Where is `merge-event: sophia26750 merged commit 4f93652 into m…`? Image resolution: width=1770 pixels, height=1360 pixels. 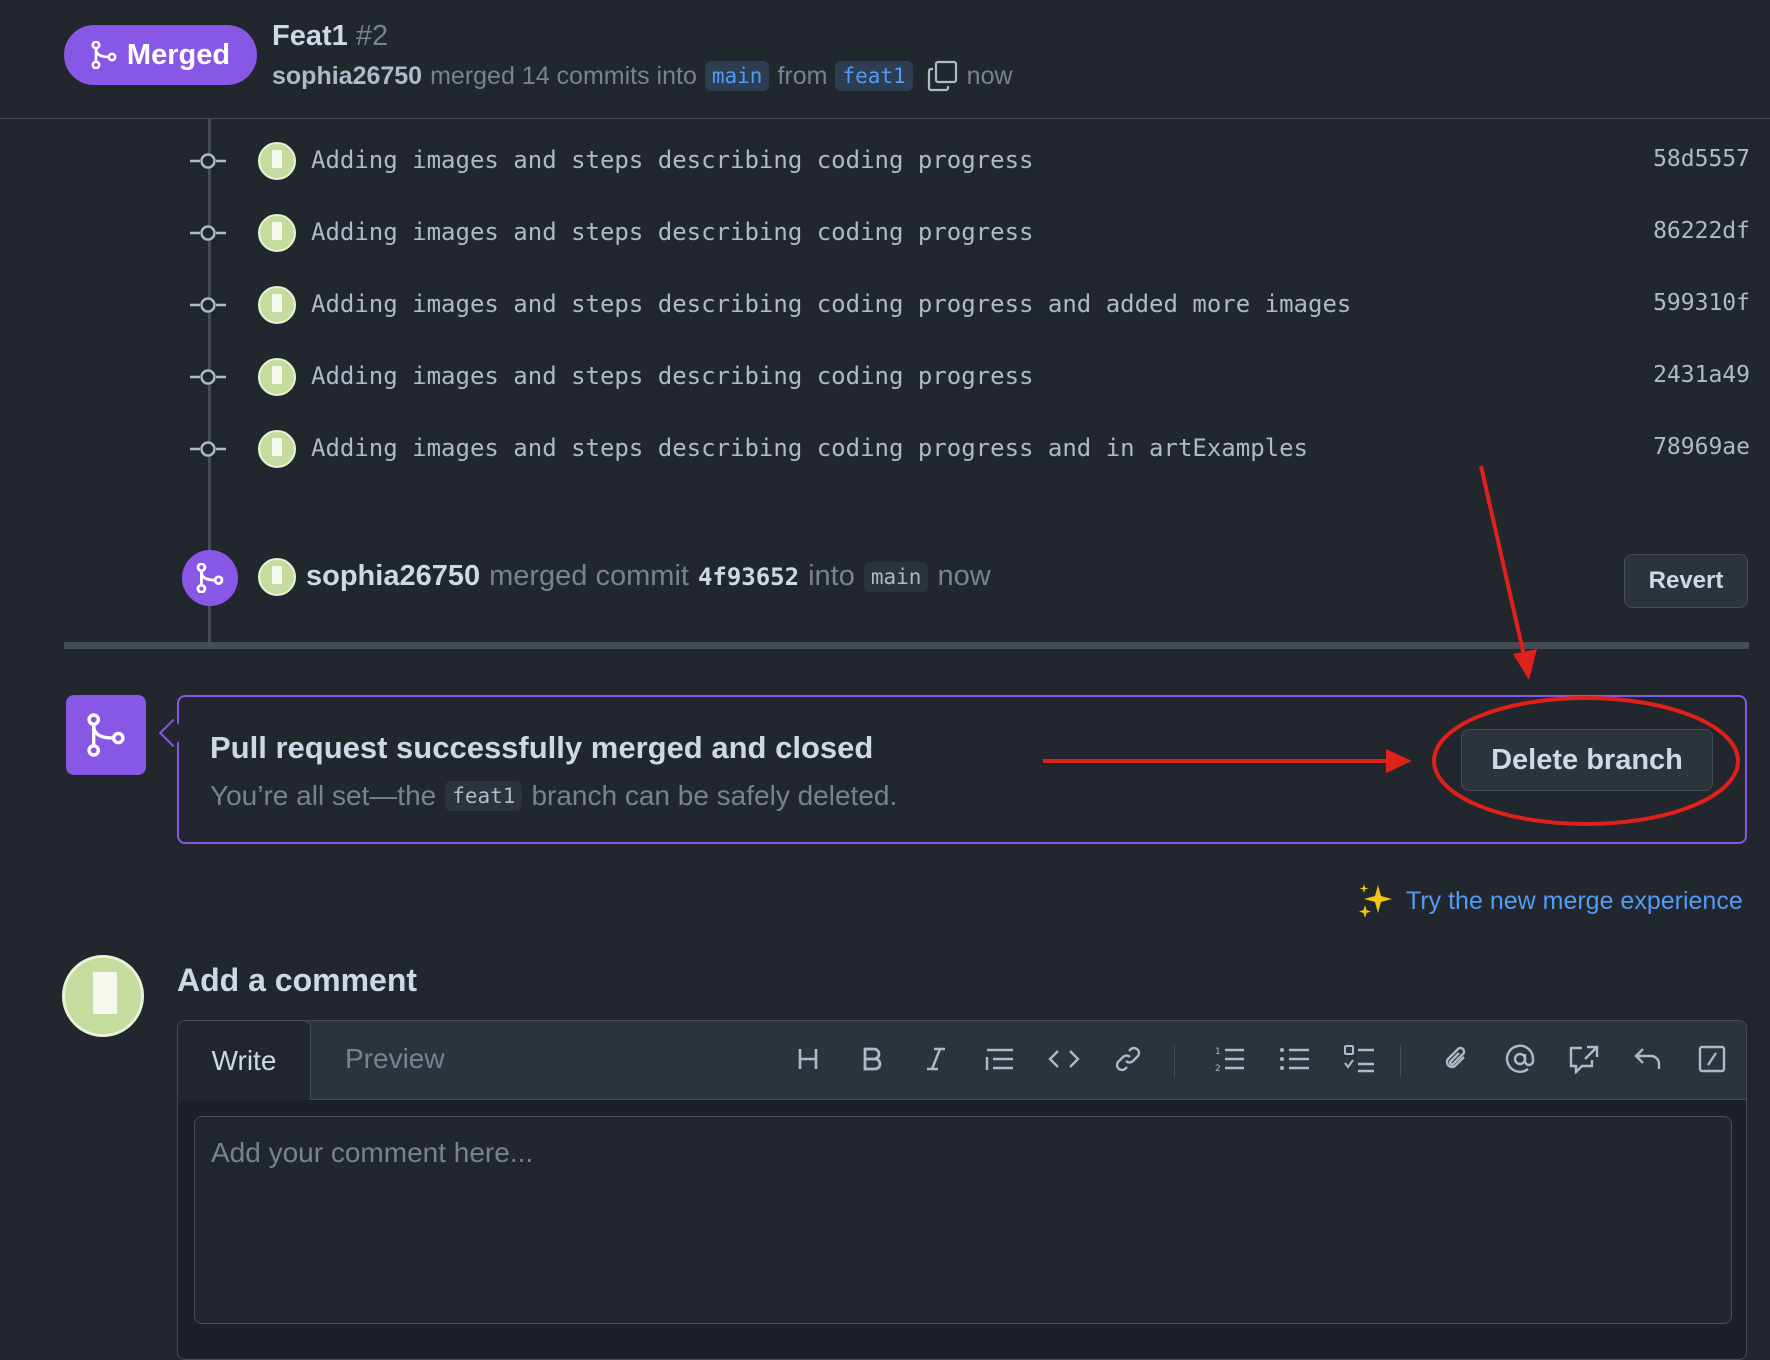 merge-event: sophia26750 merged commit 4f93652 into m… is located at coordinates (965, 580).